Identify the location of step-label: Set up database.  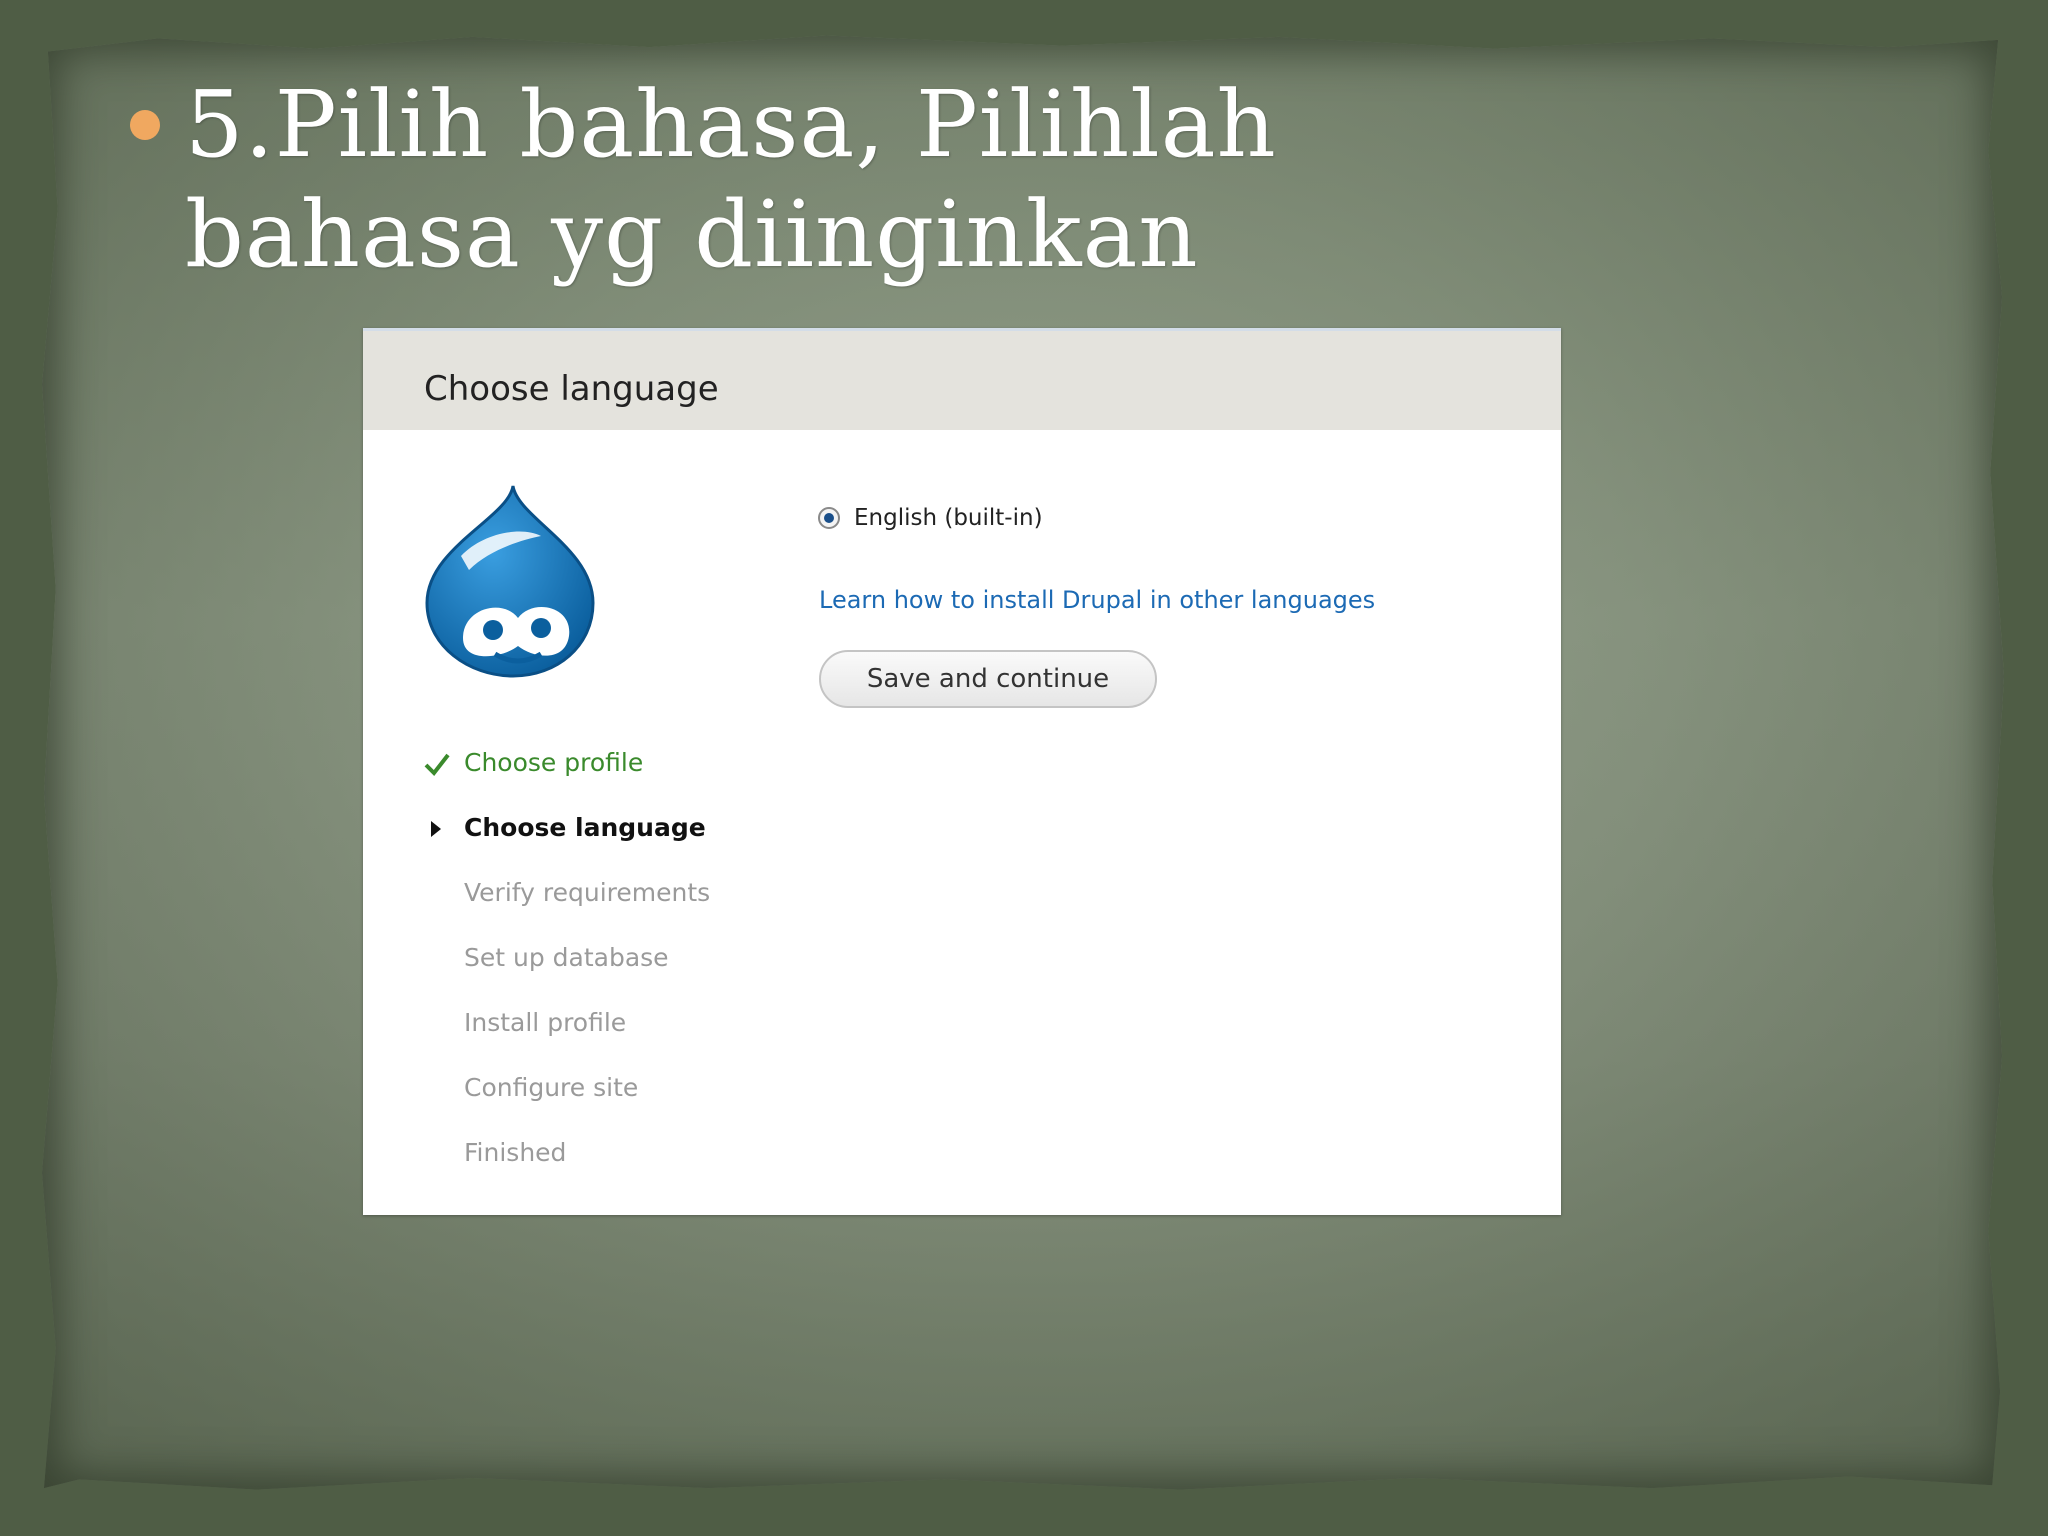
(566, 957).